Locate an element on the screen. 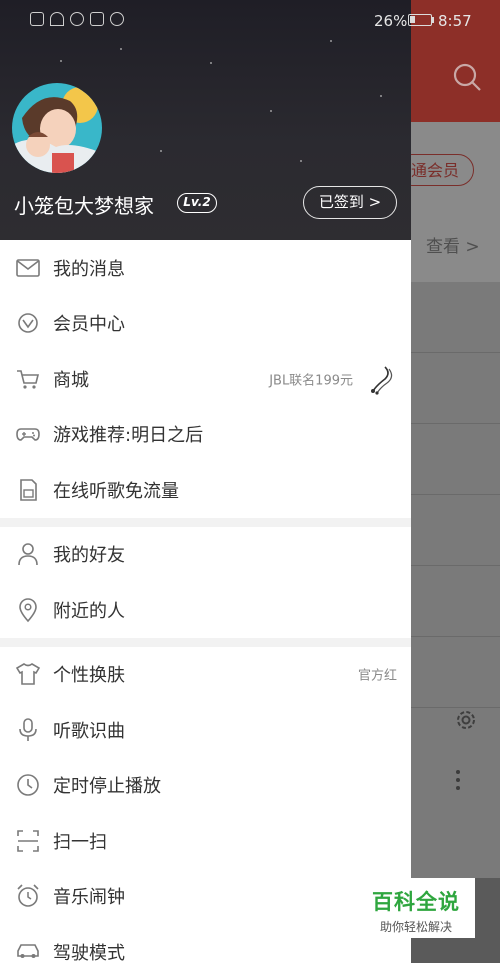  notification-icon is located at coordinates (37, 19).